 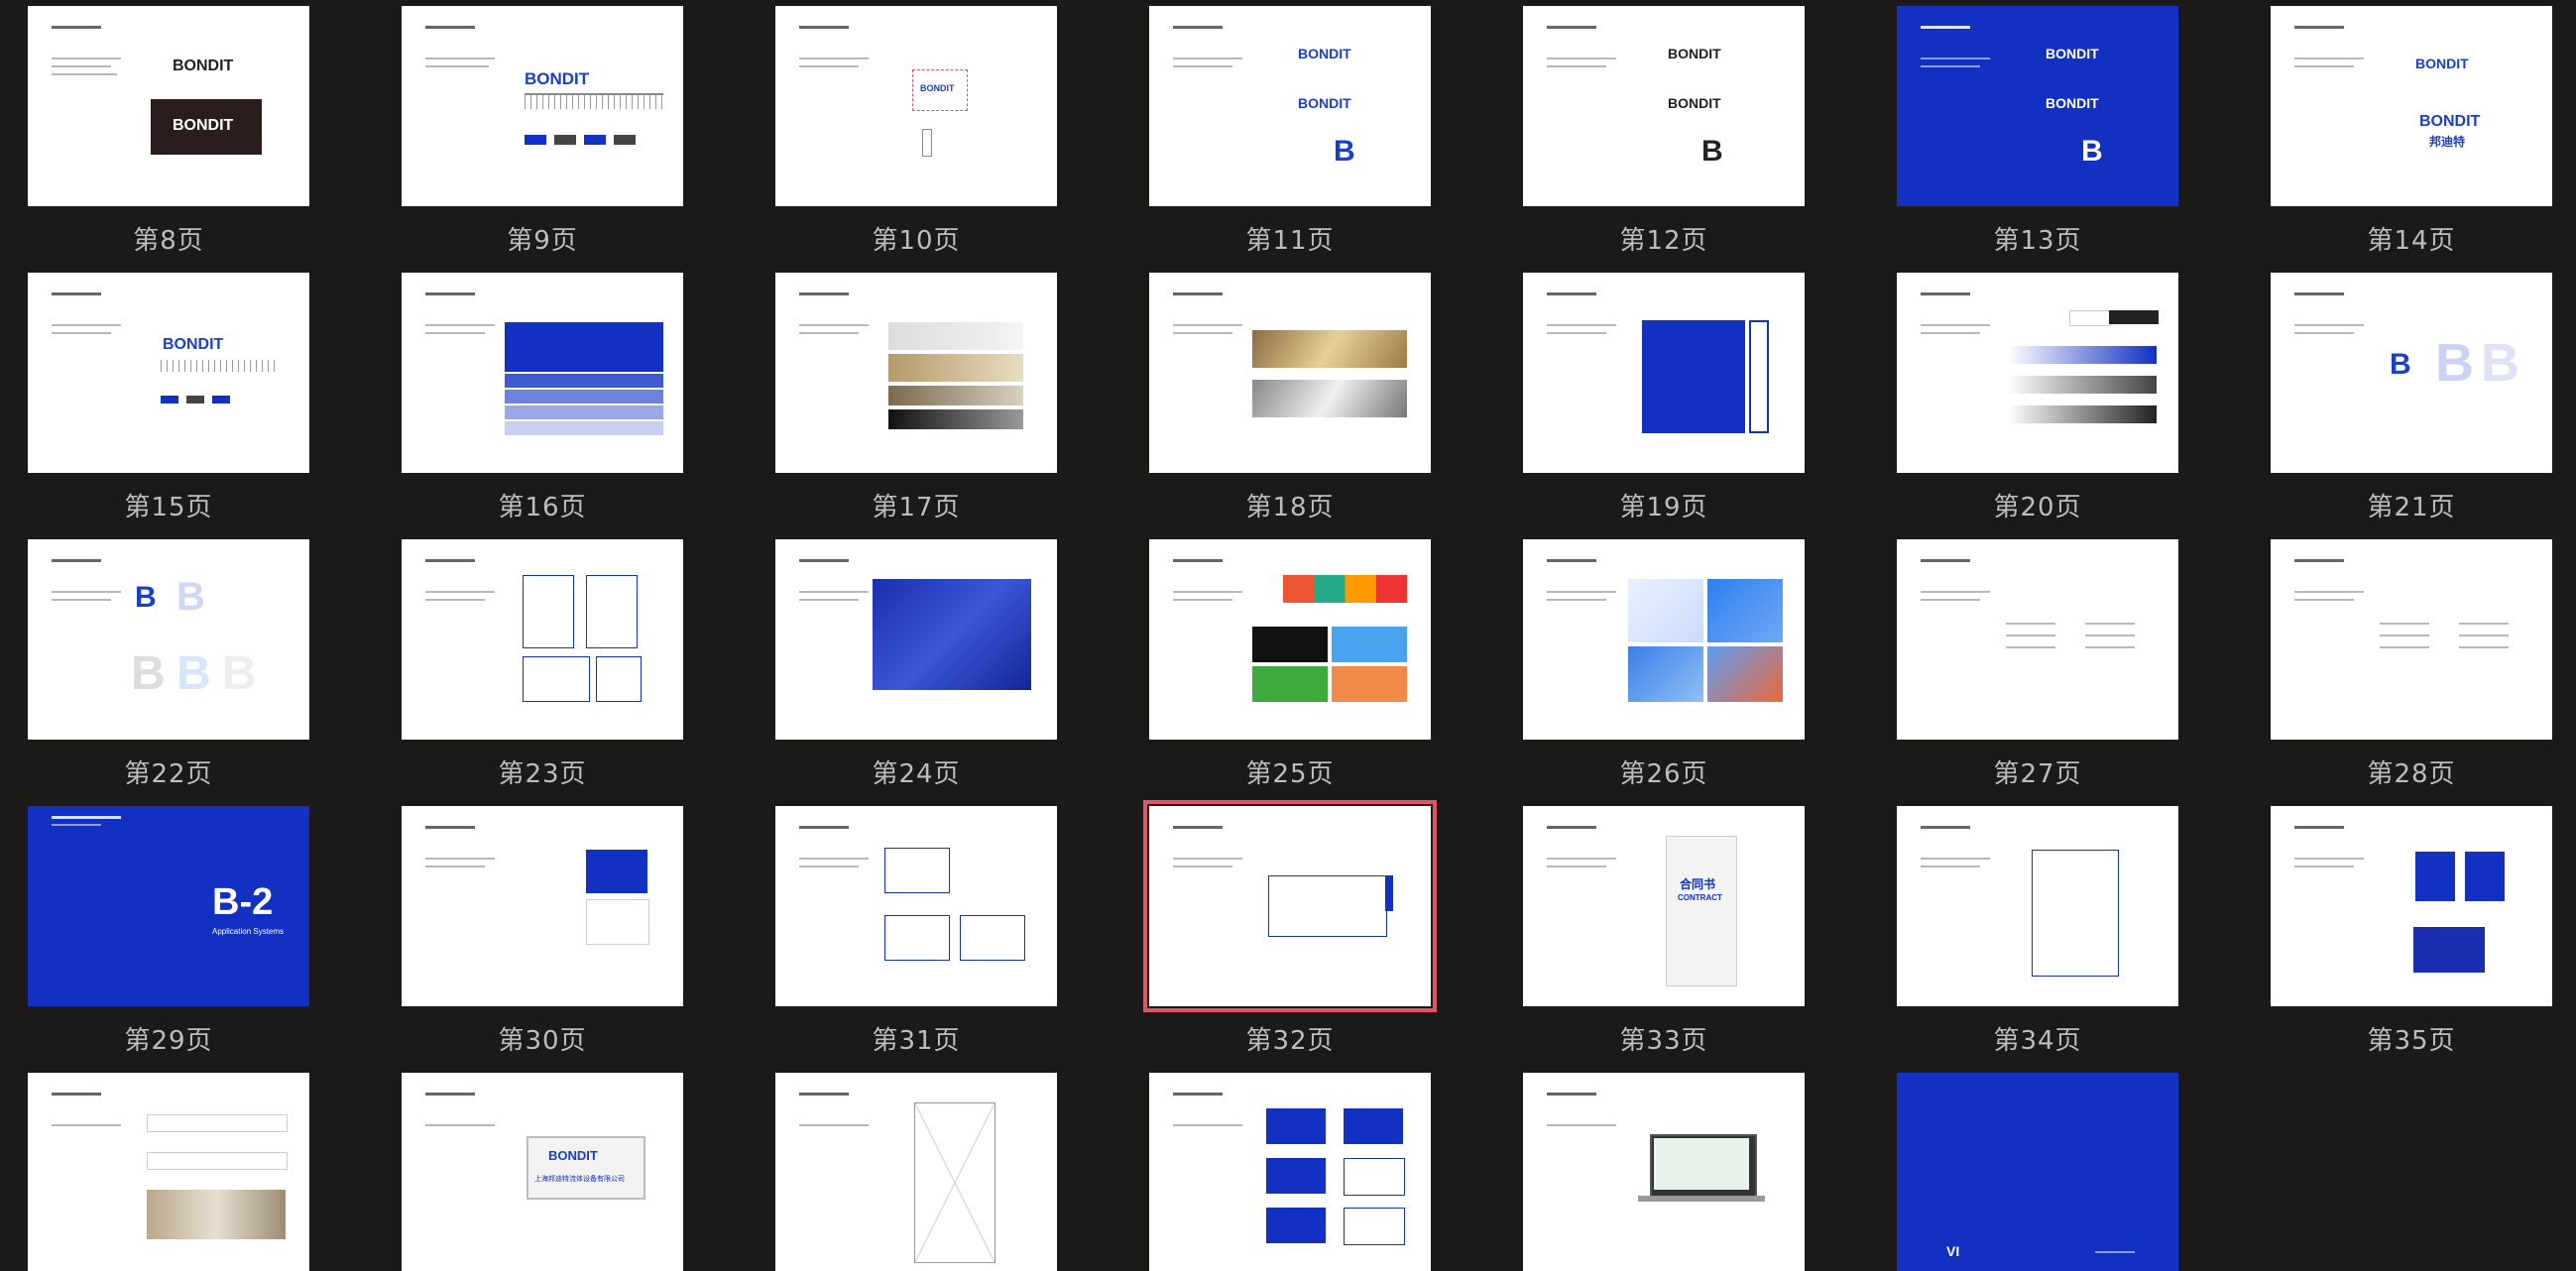 What do you see at coordinates (168, 906) in the screenshot?
I see `thumbnail-image: B-2 Application Systems` at bounding box center [168, 906].